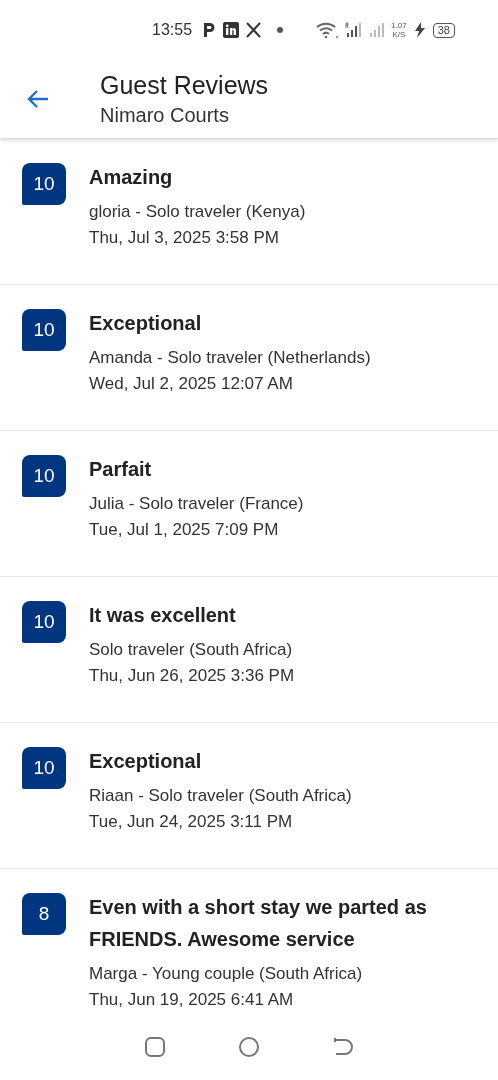 The width and height of the screenshot is (498, 1080). I want to click on battery-level: 38, so click(443, 30).